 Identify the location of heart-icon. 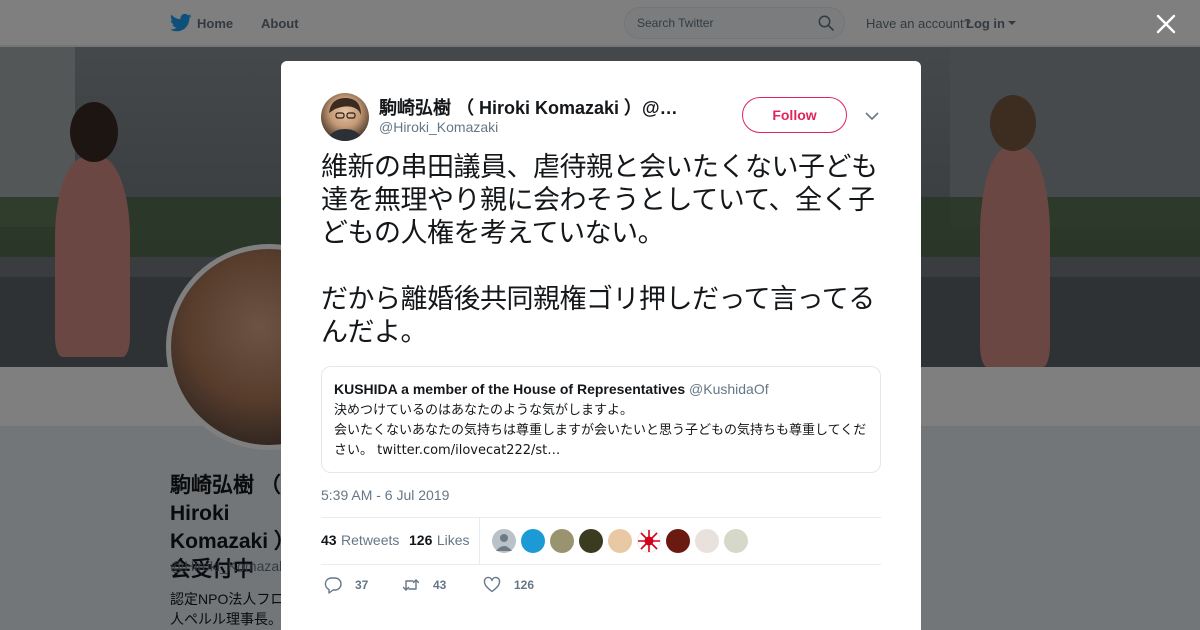
(492, 584).